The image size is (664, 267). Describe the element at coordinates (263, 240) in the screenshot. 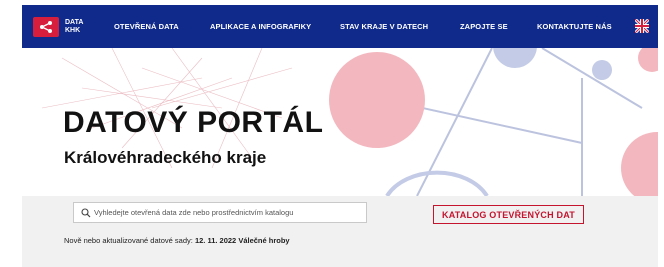

I see `latest-update-dataset-link: Válečné hroby` at that location.